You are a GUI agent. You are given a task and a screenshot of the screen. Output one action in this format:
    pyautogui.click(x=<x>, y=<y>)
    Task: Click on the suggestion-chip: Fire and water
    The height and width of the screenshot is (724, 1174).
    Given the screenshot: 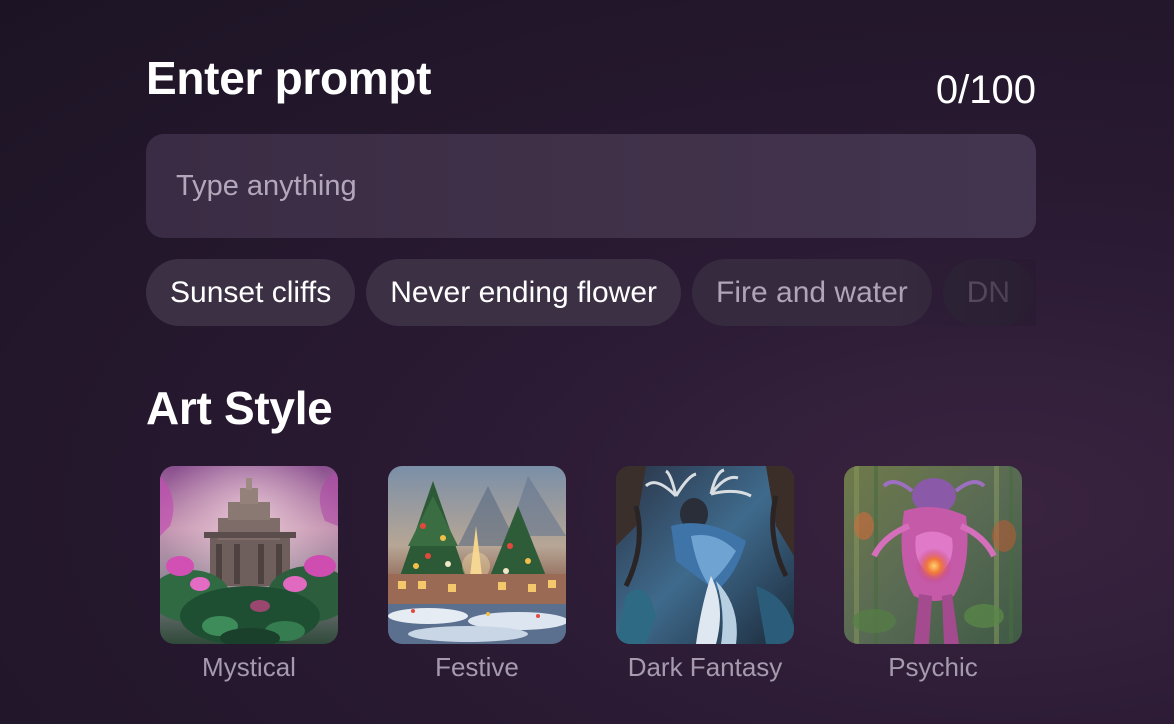 What is the action you would take?
    pyautogui.click(x=812, y=292)
    